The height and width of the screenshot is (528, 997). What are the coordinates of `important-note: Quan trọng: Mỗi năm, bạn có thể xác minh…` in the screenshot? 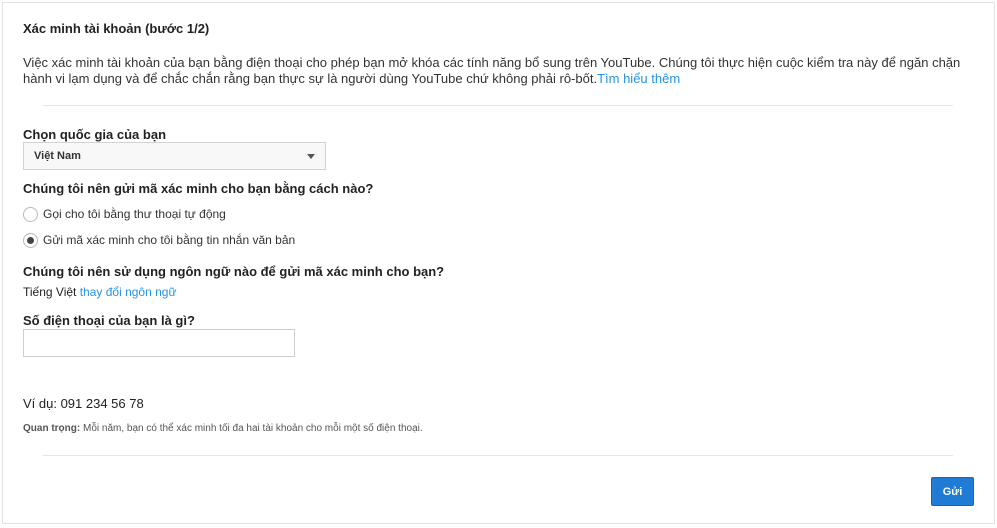 It's located at (223, 428).